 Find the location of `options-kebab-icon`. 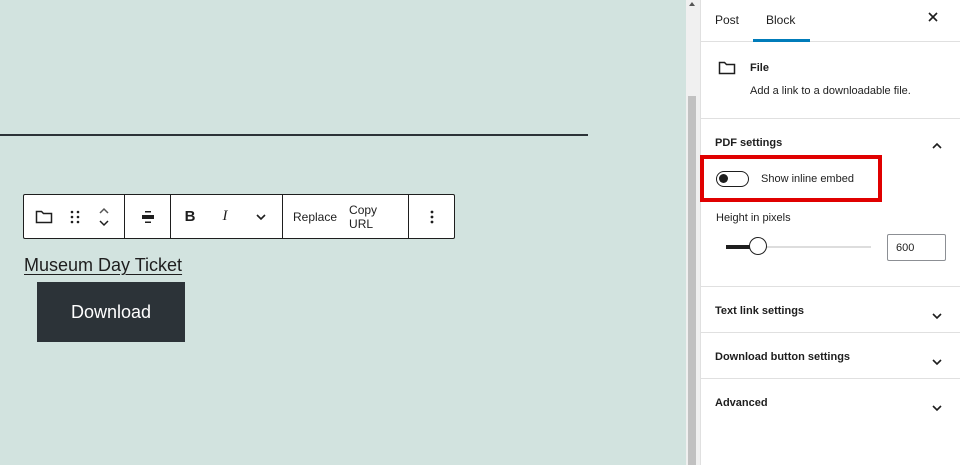

options-kebab-icon is located at coordinates (431, 216).